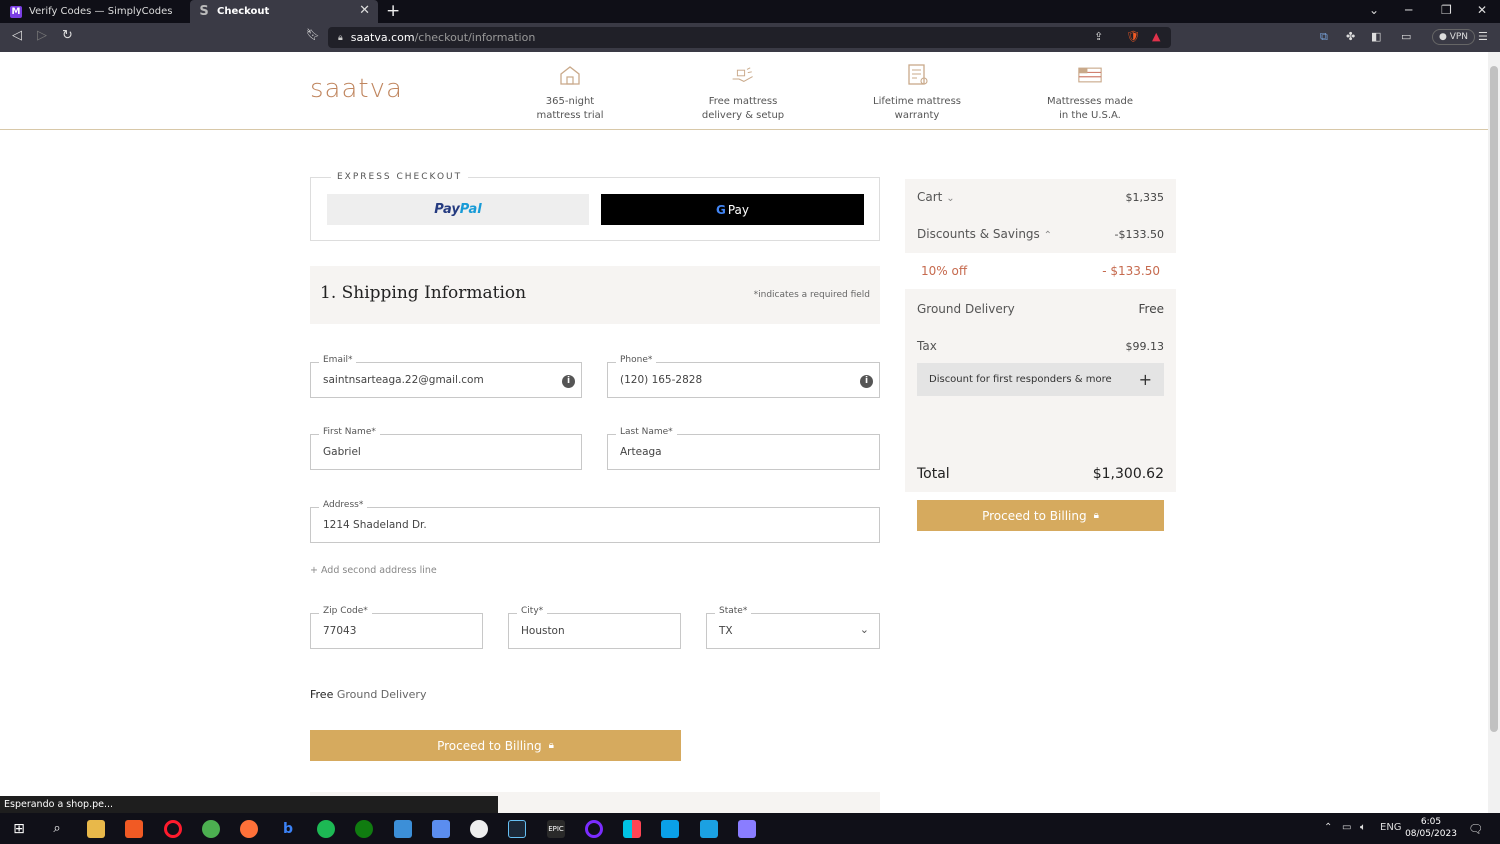 The image size is (1500, 844). I want to click on first-name-field: First Name* Gabriel, so click(446, 448).